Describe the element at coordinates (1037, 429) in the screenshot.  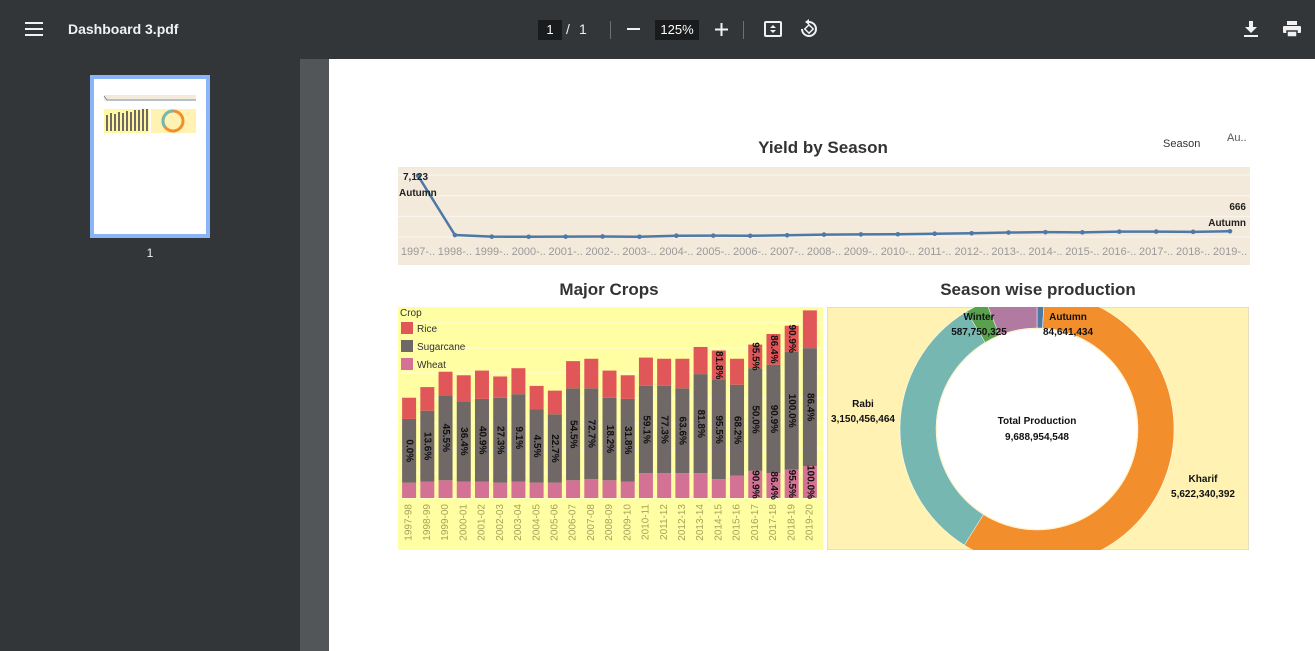
I see `donut-hole` at that location.